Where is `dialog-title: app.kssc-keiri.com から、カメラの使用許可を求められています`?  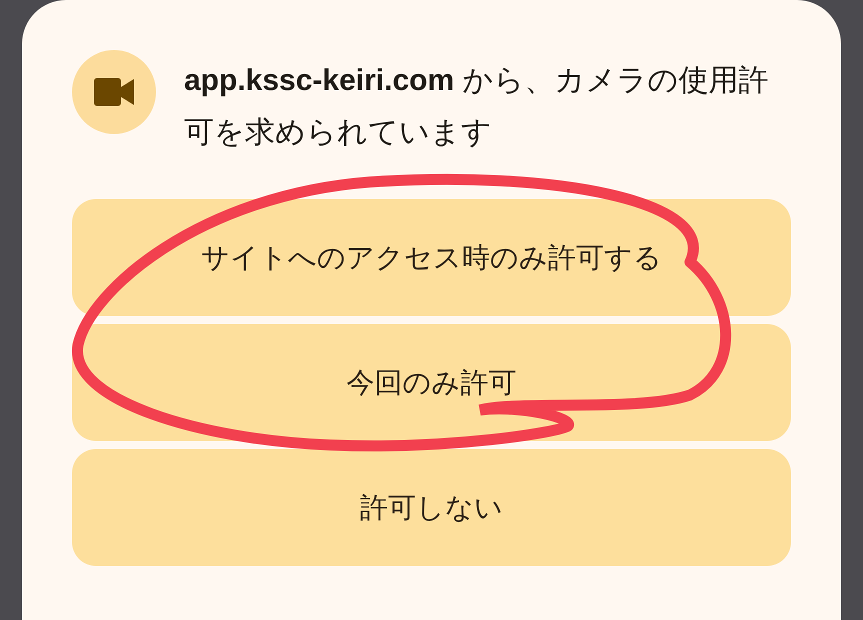
dialog-title: app.kssc-keiri.com から、カメラの使用許可を求められています is located at coordinates (477, 107).